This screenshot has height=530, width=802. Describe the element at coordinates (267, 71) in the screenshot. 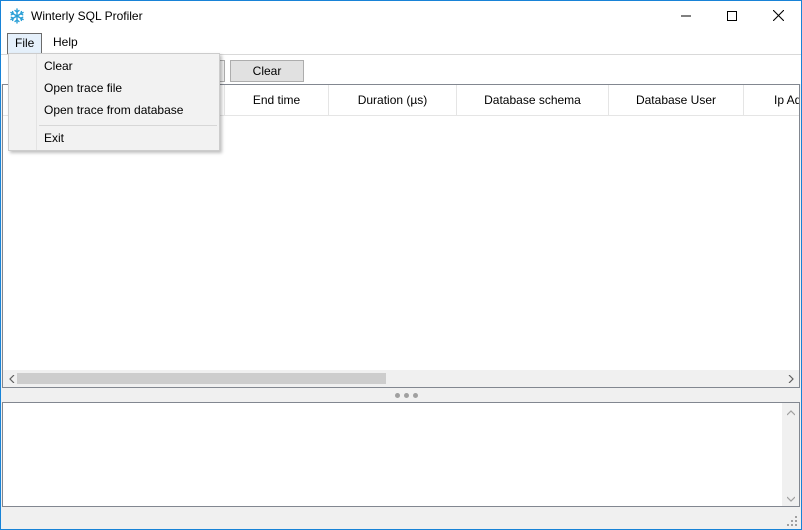

I see `clear-button: Clear` at that location.